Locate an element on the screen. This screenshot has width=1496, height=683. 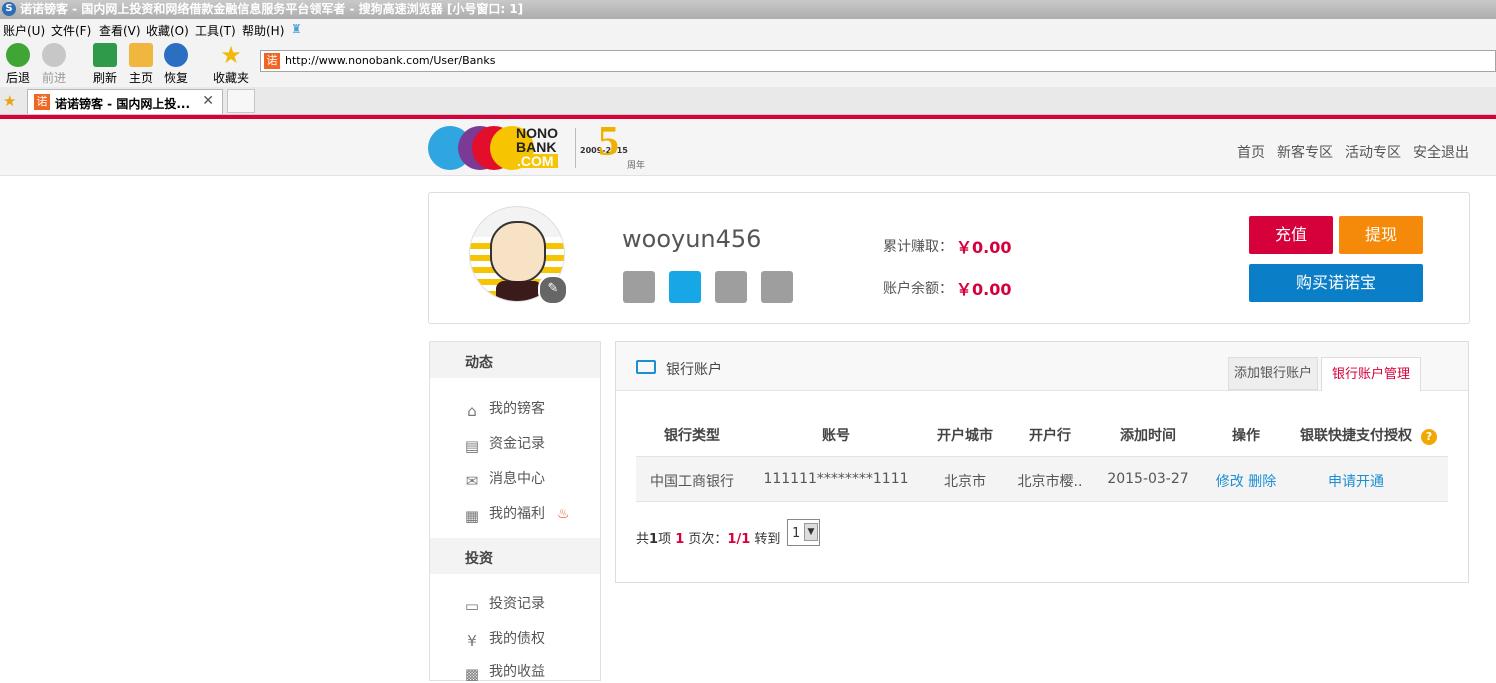
earned-label: 累计赚取： is located at coordinates (918, 247).